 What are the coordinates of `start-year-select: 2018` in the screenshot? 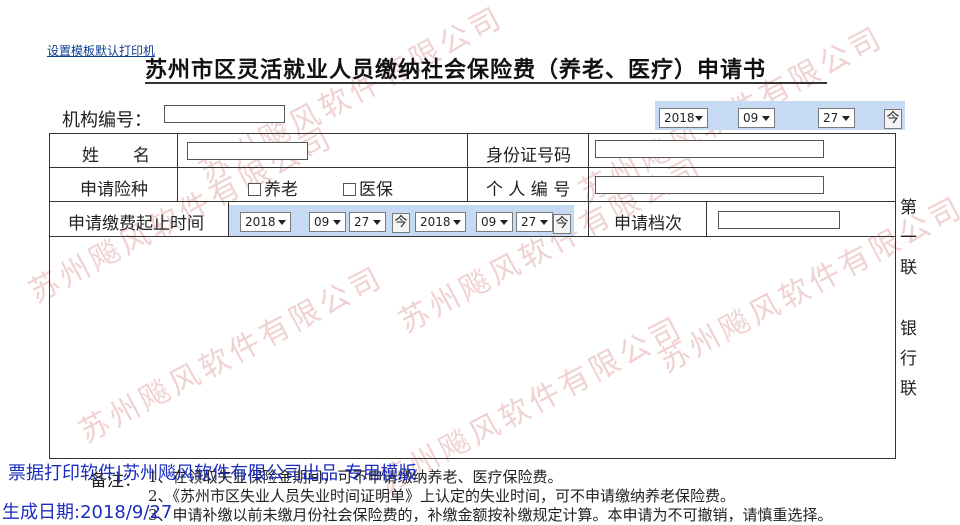 It's located at (265, 222).